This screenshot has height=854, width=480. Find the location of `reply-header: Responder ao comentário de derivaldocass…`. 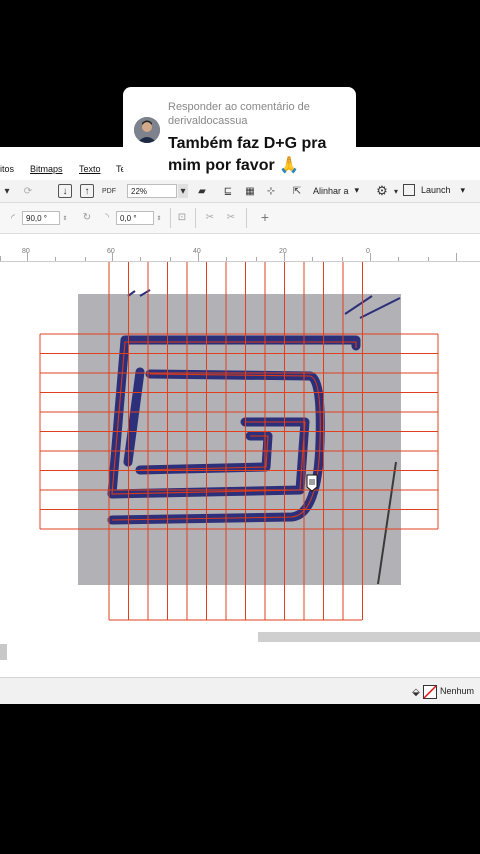

reply-header: Responder ao comentário de derivaldocass… is located at coordinates (239, 114).